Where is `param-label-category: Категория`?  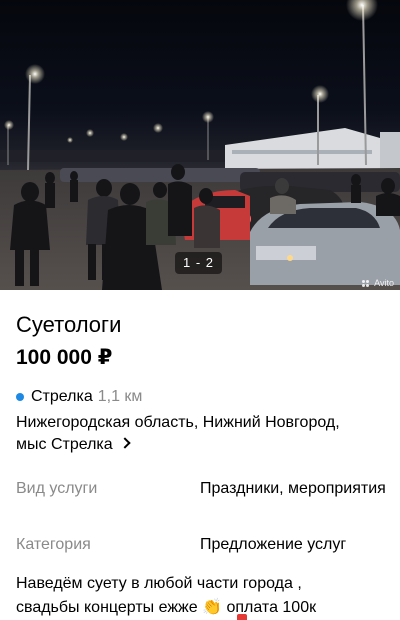
param-label-category: Категория is located at coordinates (53, 544).